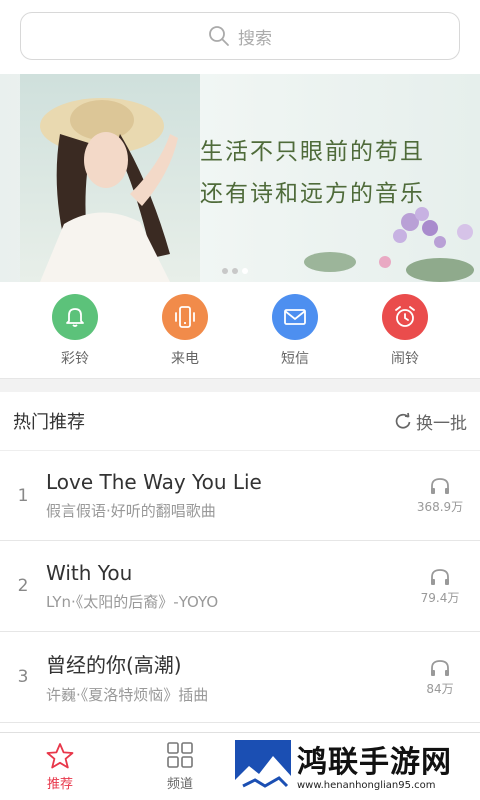 The width and height of the screenshot is (480, 800). What do you see at coordinates (440, 677) in the screenshot?
I see `play-count: 84万` at bounding box center [440, 677].